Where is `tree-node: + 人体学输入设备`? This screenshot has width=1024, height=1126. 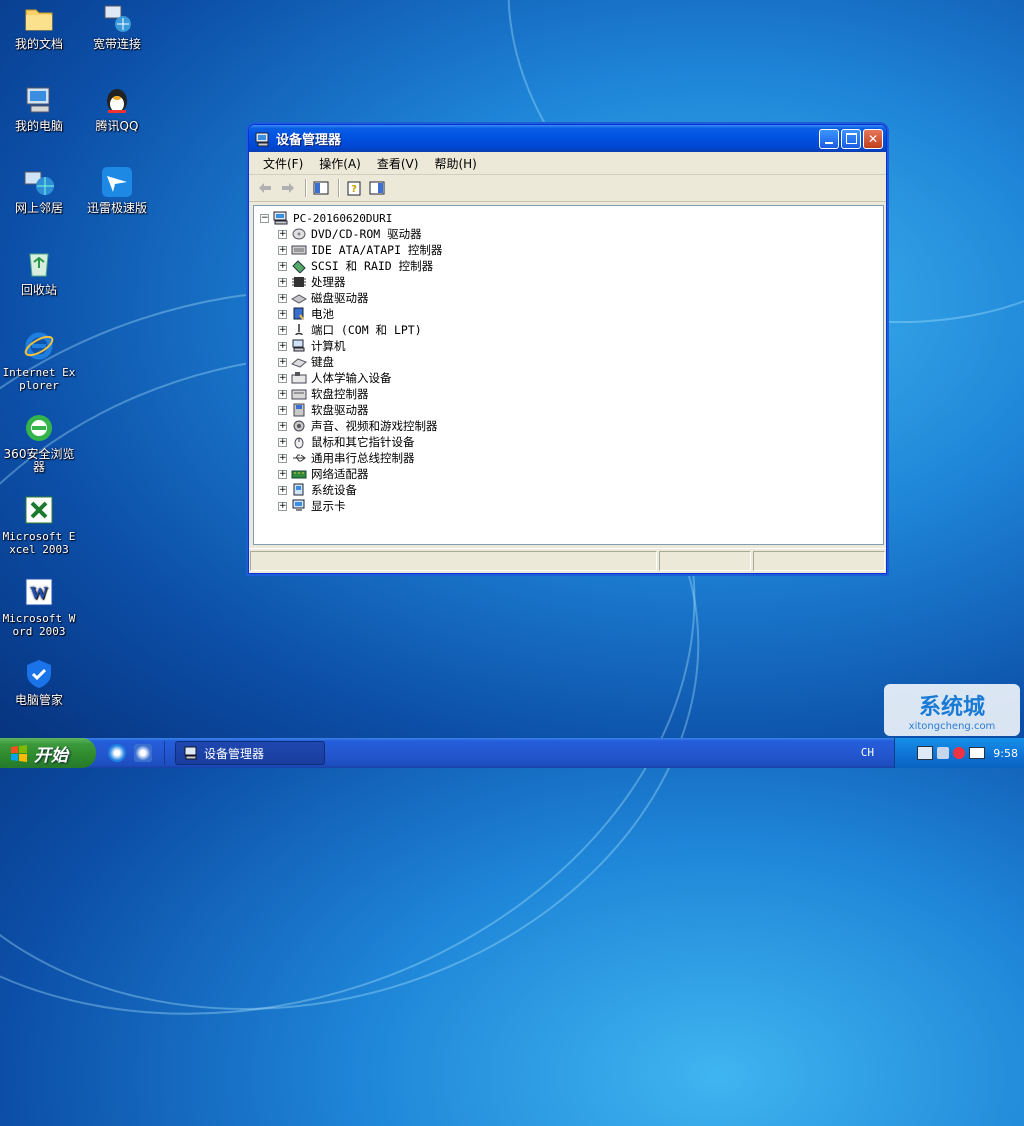
tree-node: + 人体学输入设备 is located at coordinates (360, 378).